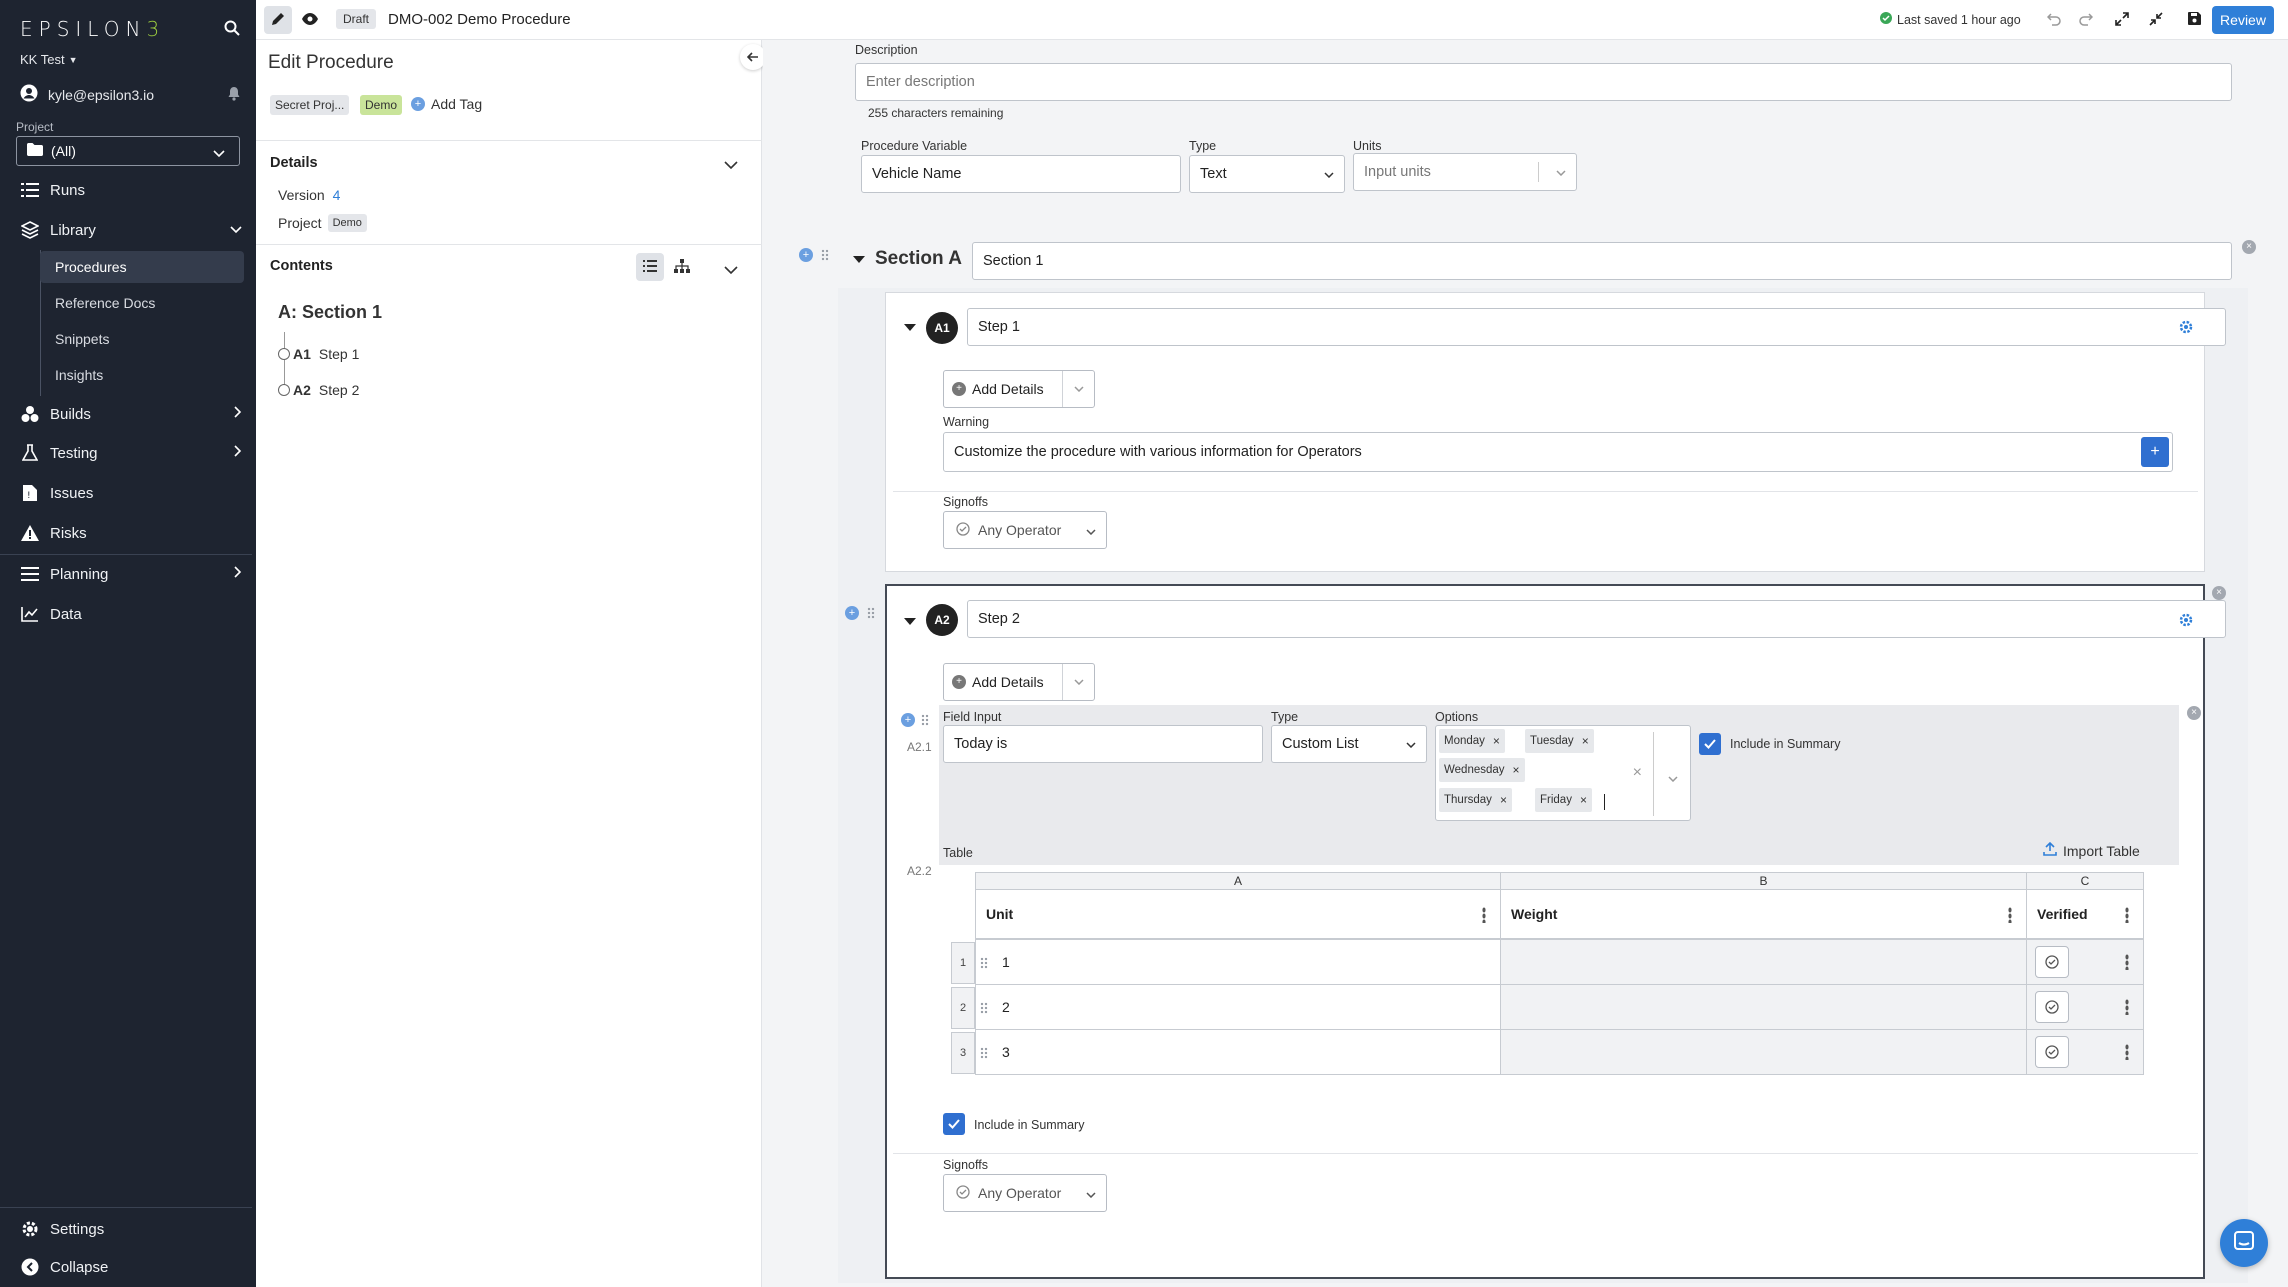  I want to click on nav-planning: Planning, so click(128, 574).